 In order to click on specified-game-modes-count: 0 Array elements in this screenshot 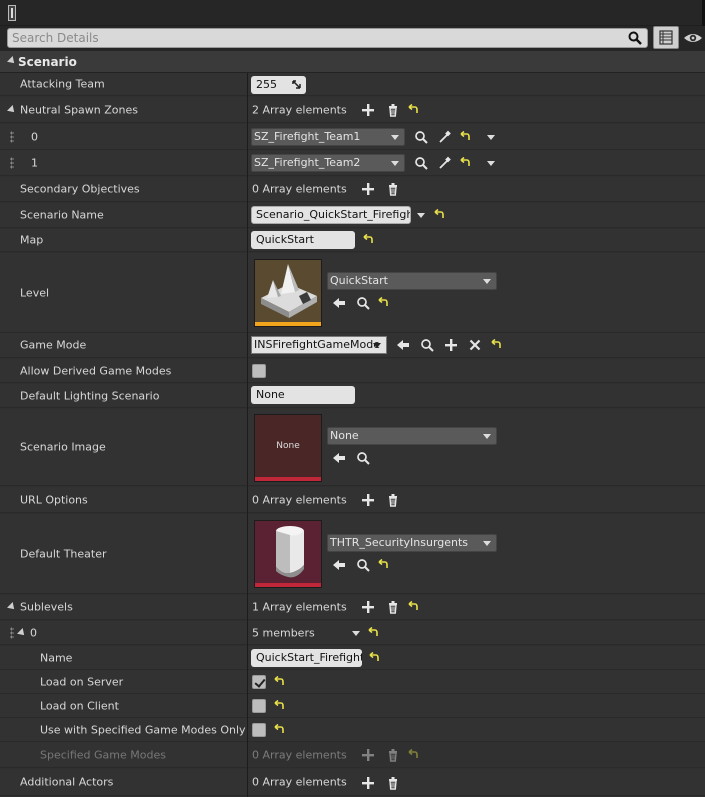, I will do `click(299, 754)`.